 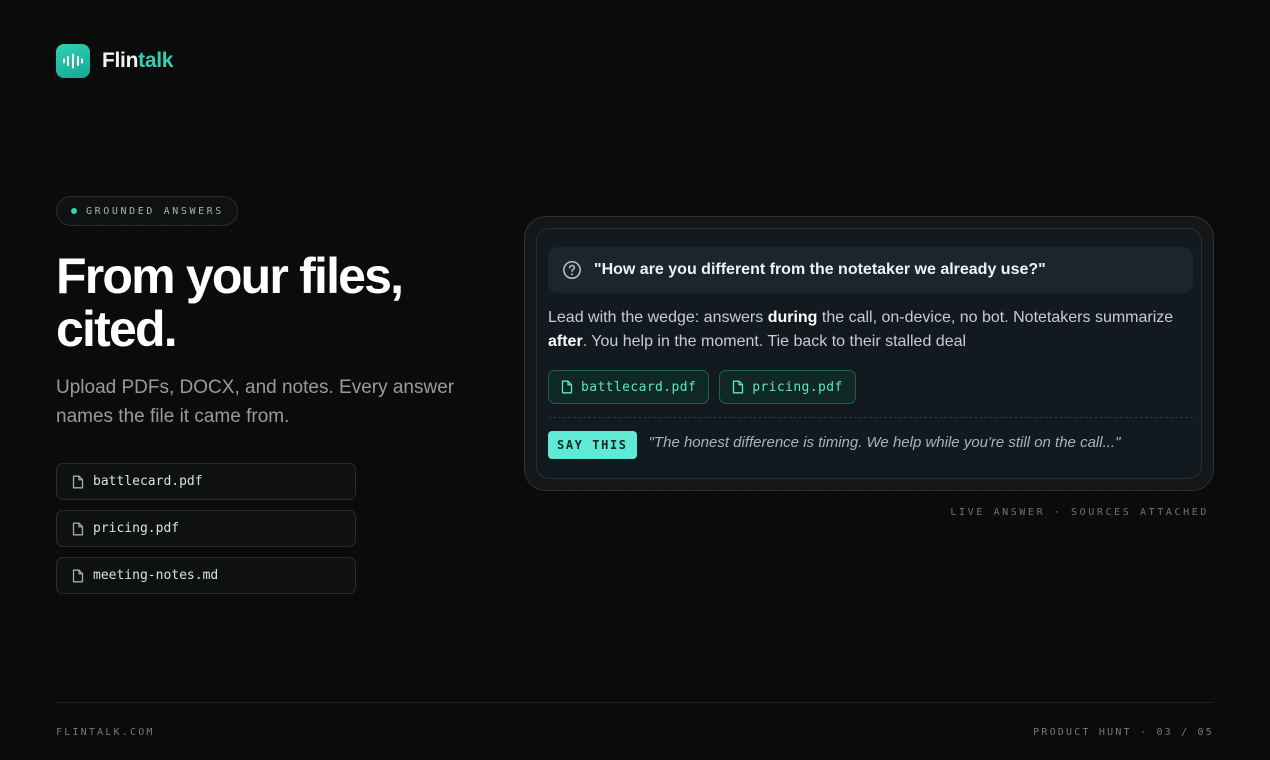 What do you see at coordinates (155, 211) in the screenshot?
I see `badge-label: GROUNDED ANSWERS` at bounding box center [155, 211].